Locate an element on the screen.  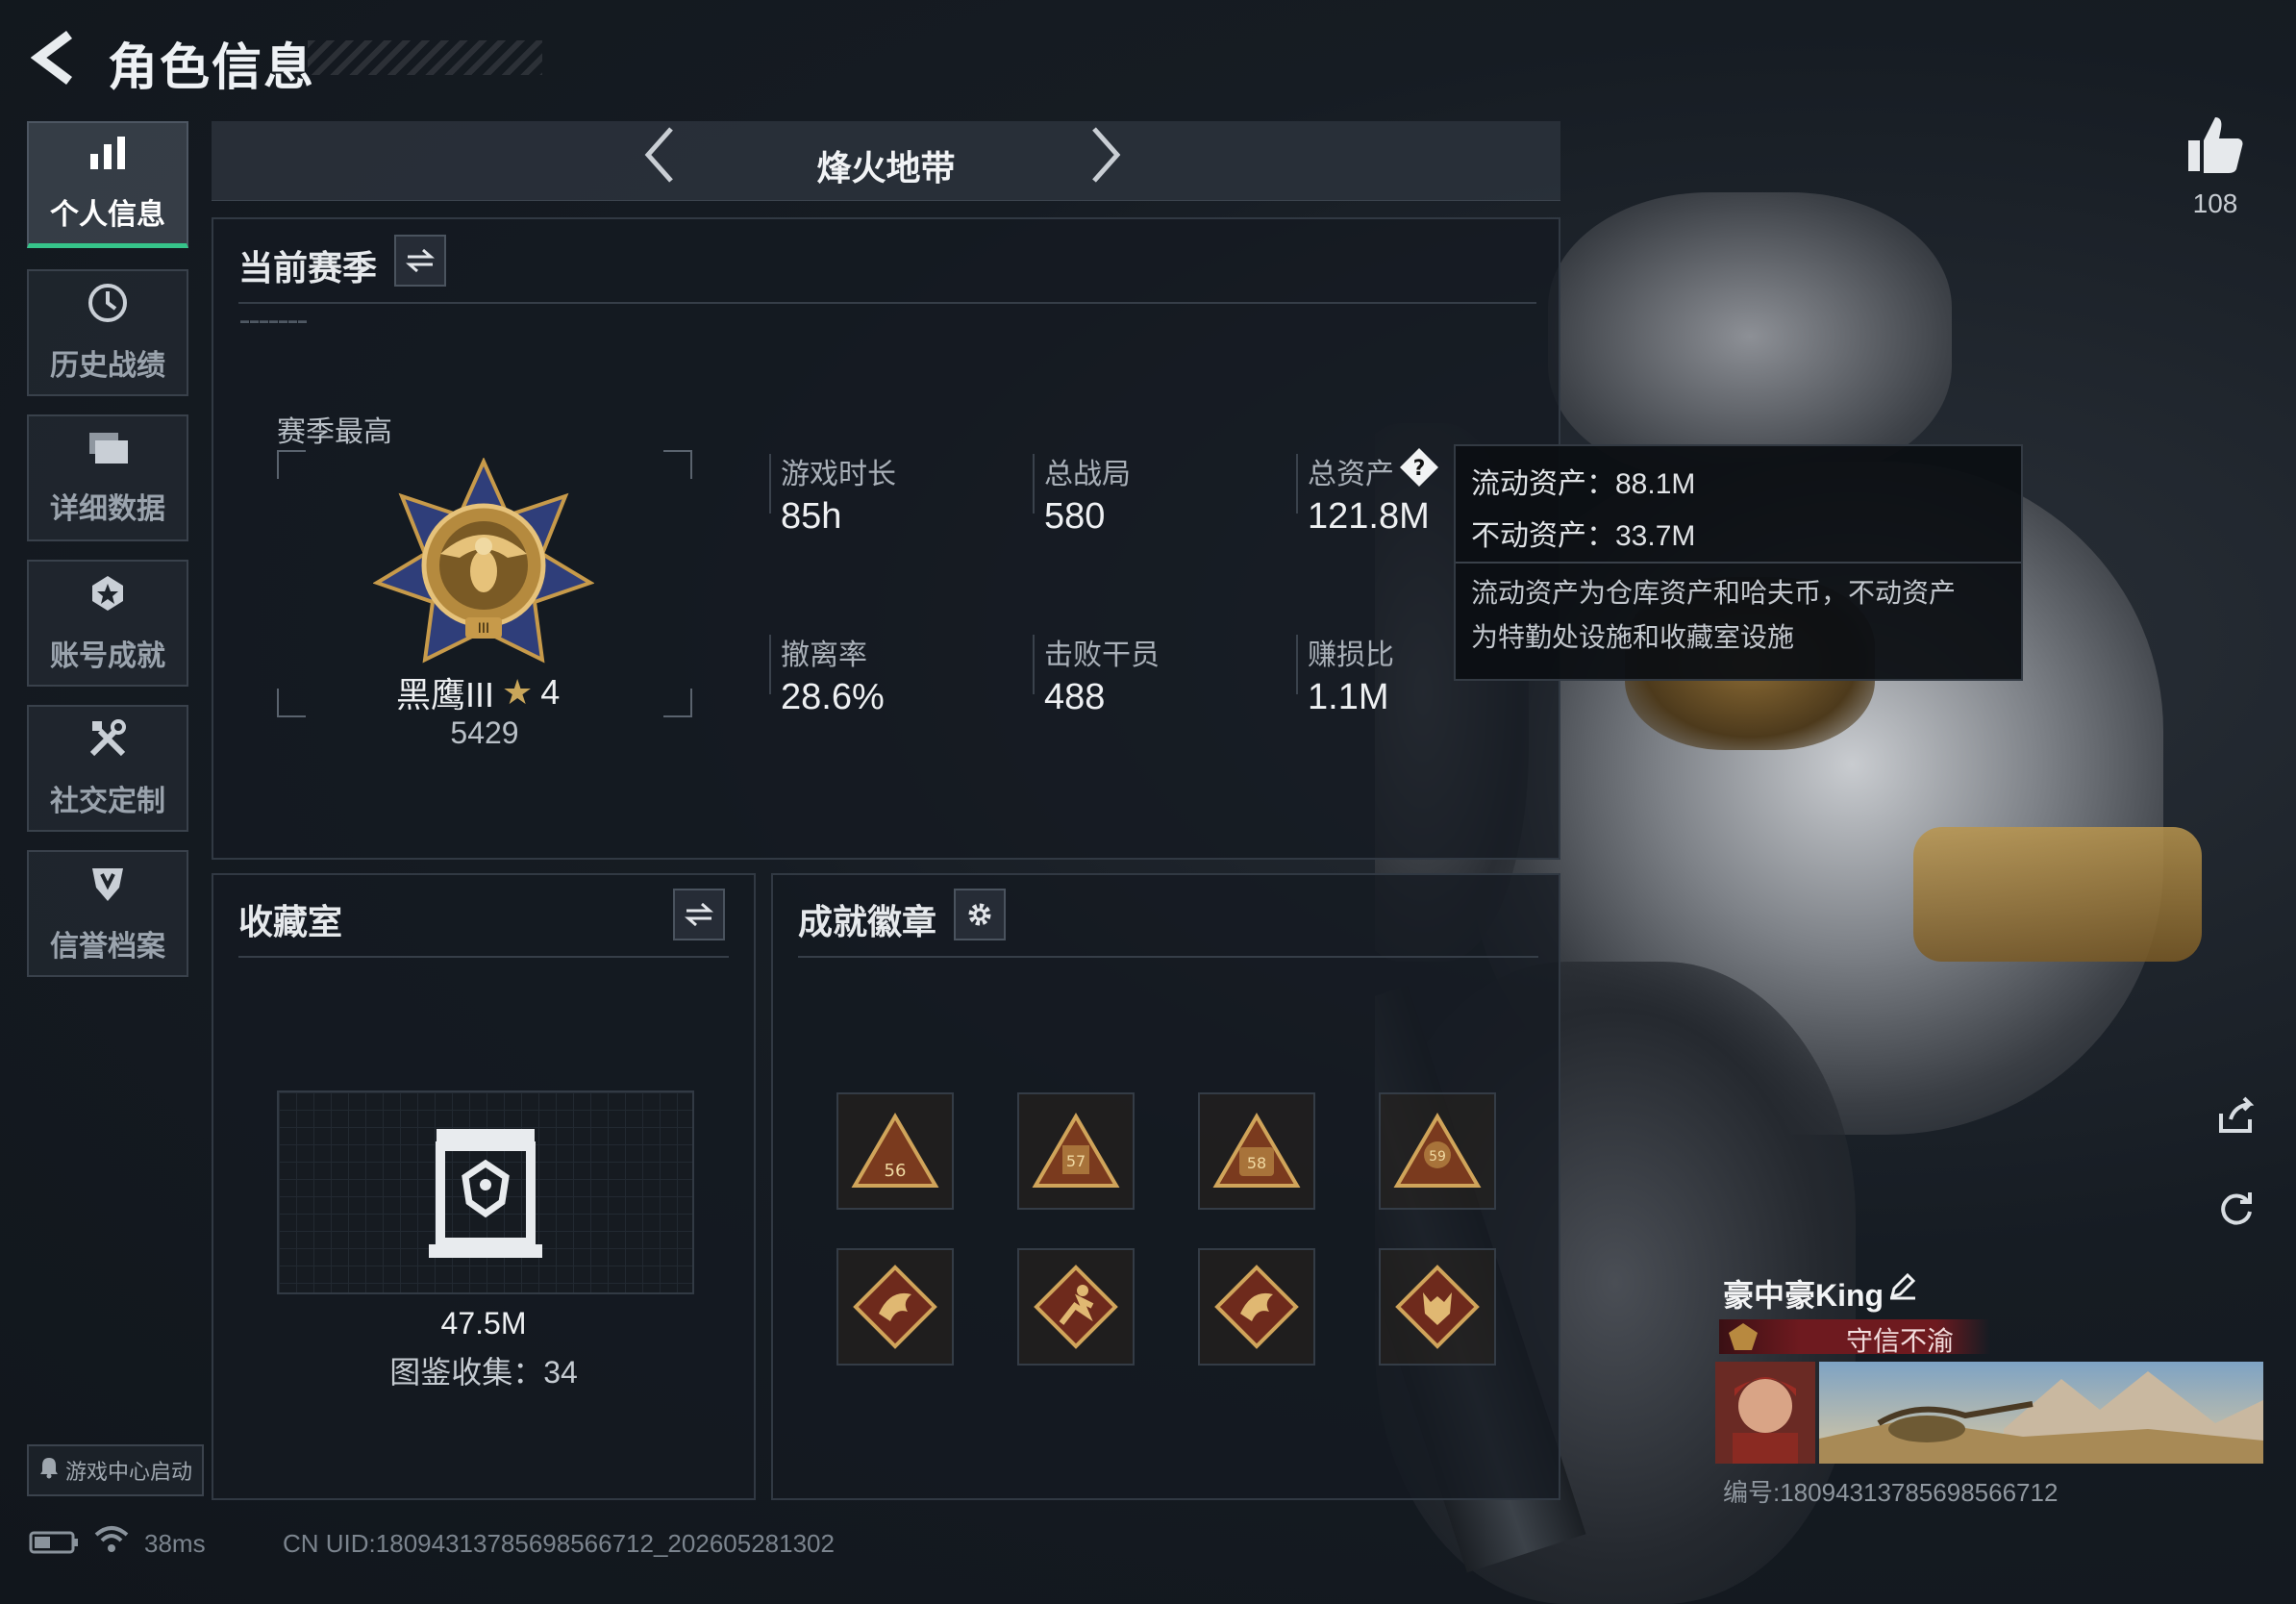
sidebar-item-credit-record: 信誉档案 is located at coordinates (107, 913).